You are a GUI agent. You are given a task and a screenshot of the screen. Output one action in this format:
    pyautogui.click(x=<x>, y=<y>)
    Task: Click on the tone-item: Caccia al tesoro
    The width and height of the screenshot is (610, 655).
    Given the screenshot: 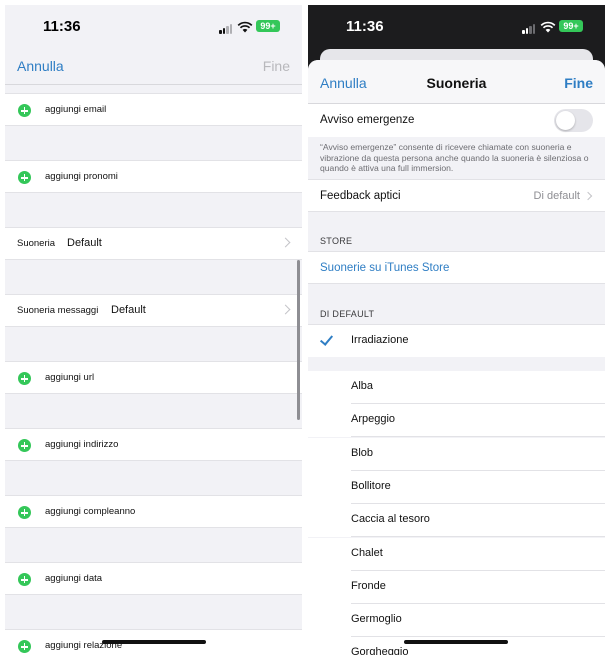 What is the action you would take?
    pyautogui.click(x=456, y=521)
    